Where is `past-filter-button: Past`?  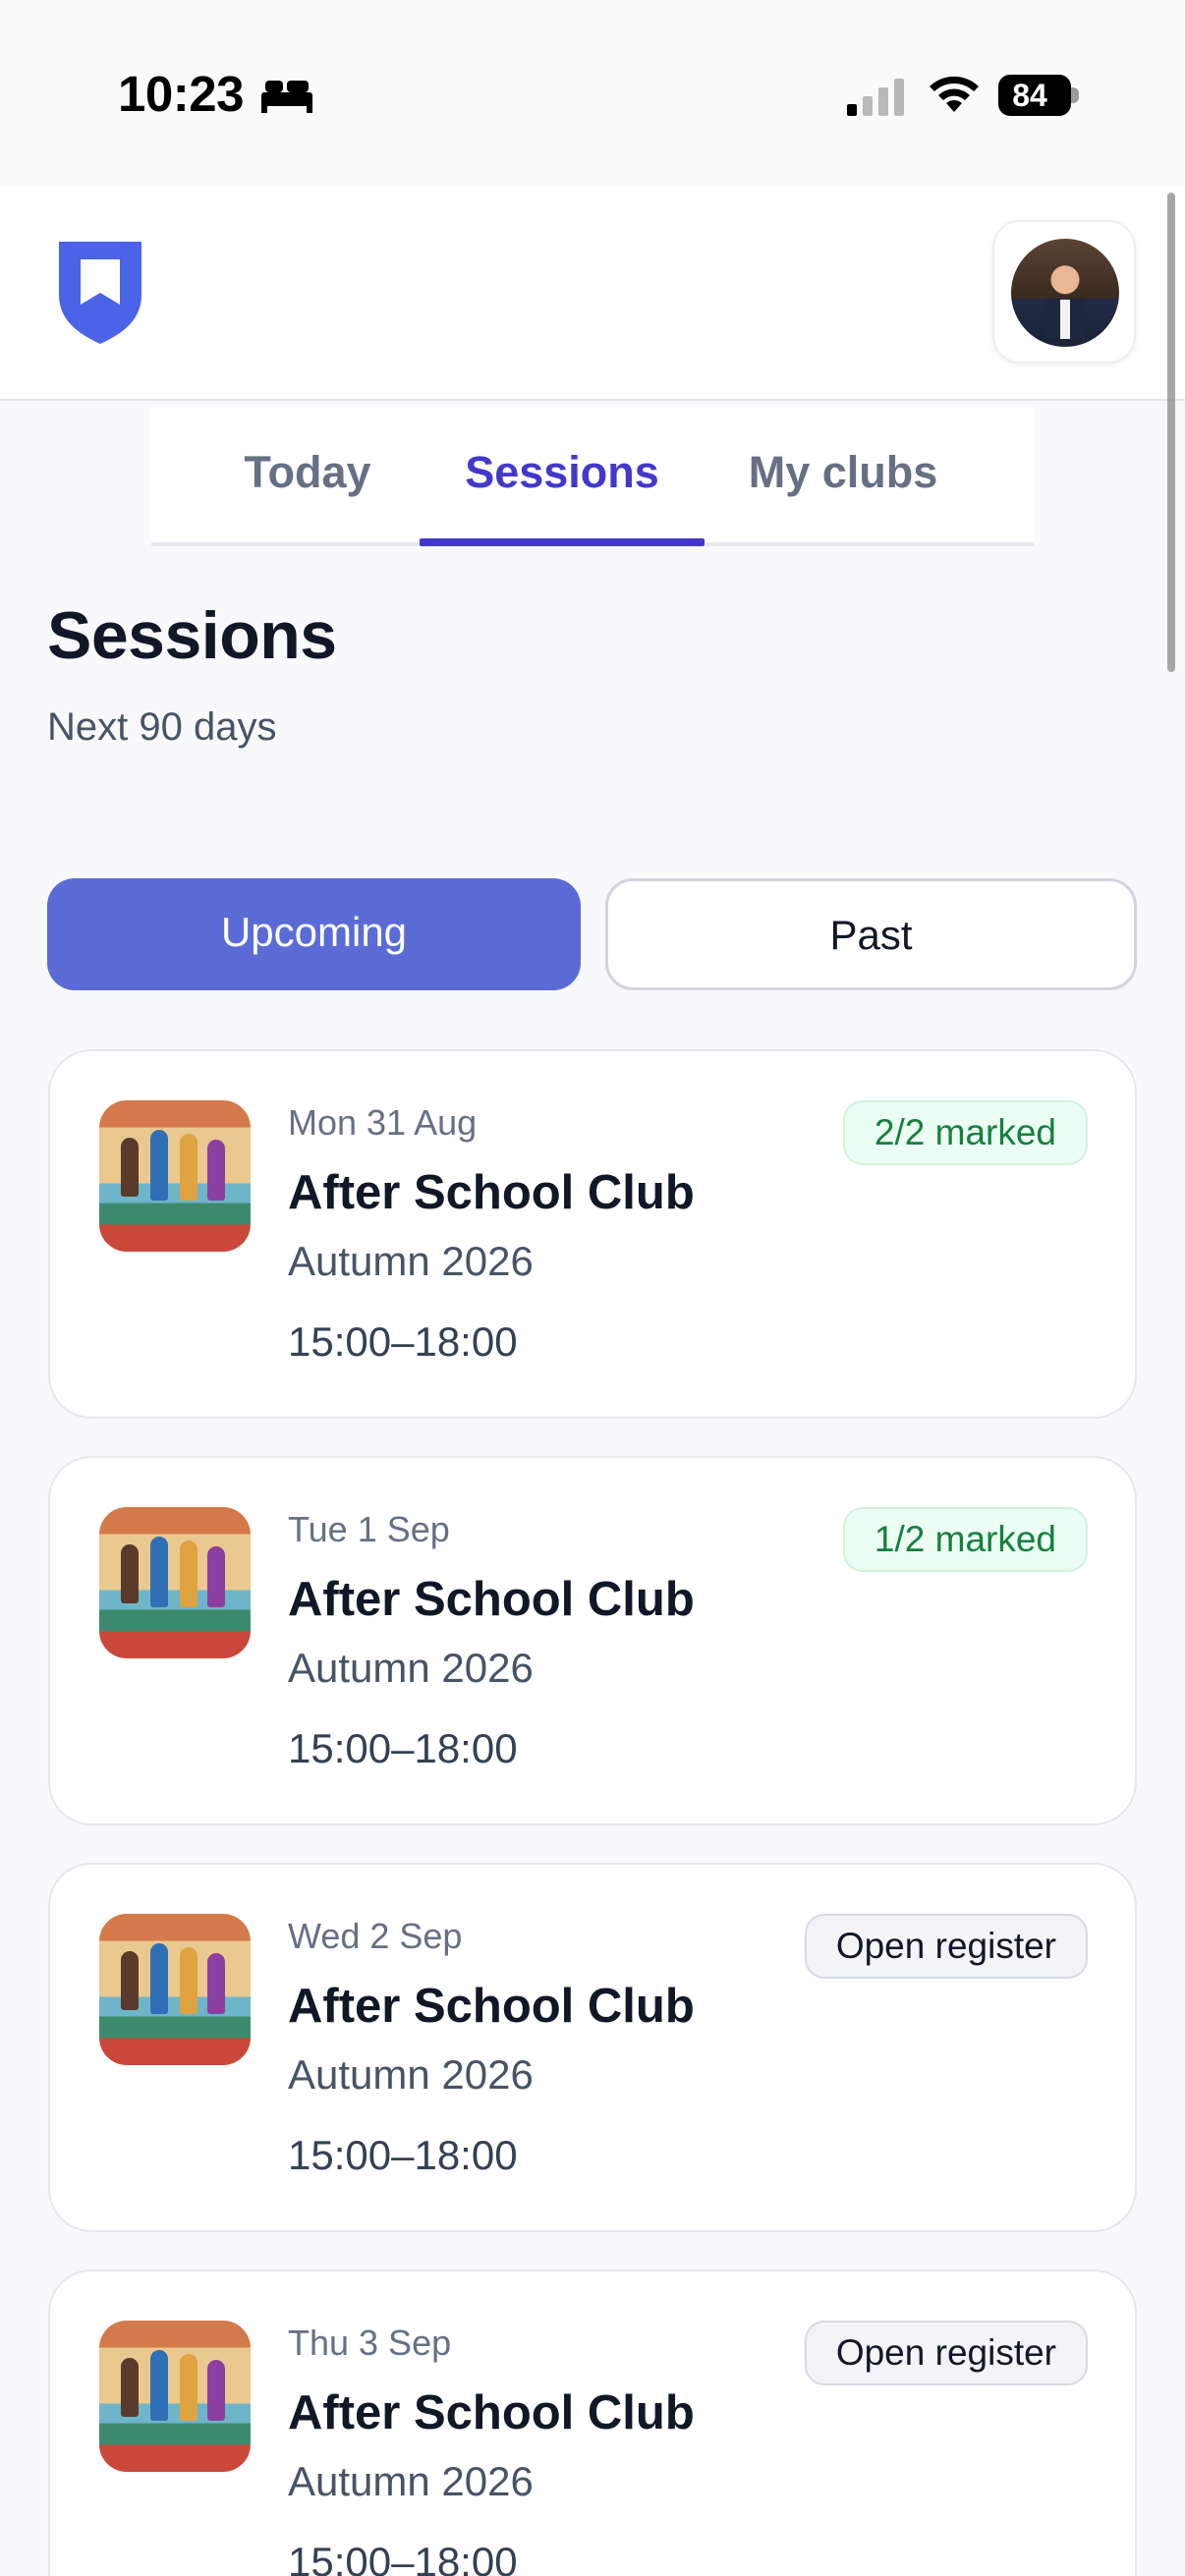 past-filter-button: Past is located at coordinates (871, 934).